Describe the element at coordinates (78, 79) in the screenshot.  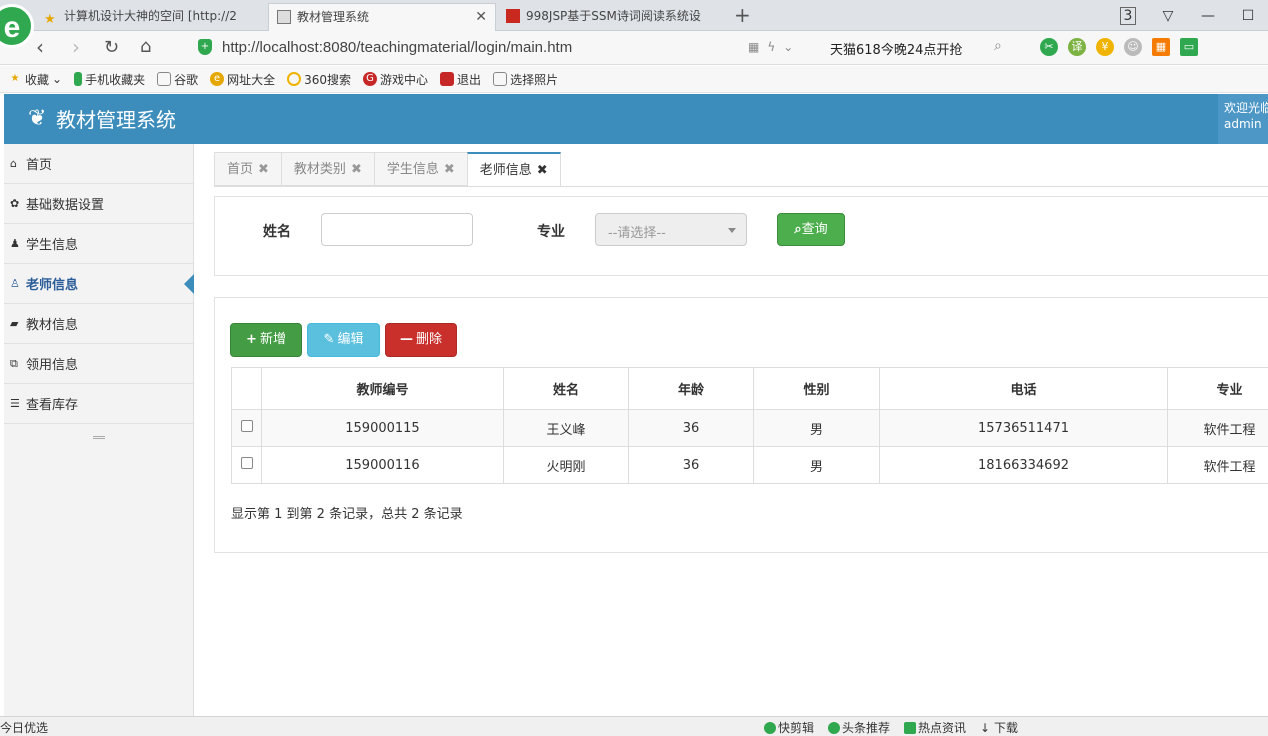
I see `phone-icon` at that location.